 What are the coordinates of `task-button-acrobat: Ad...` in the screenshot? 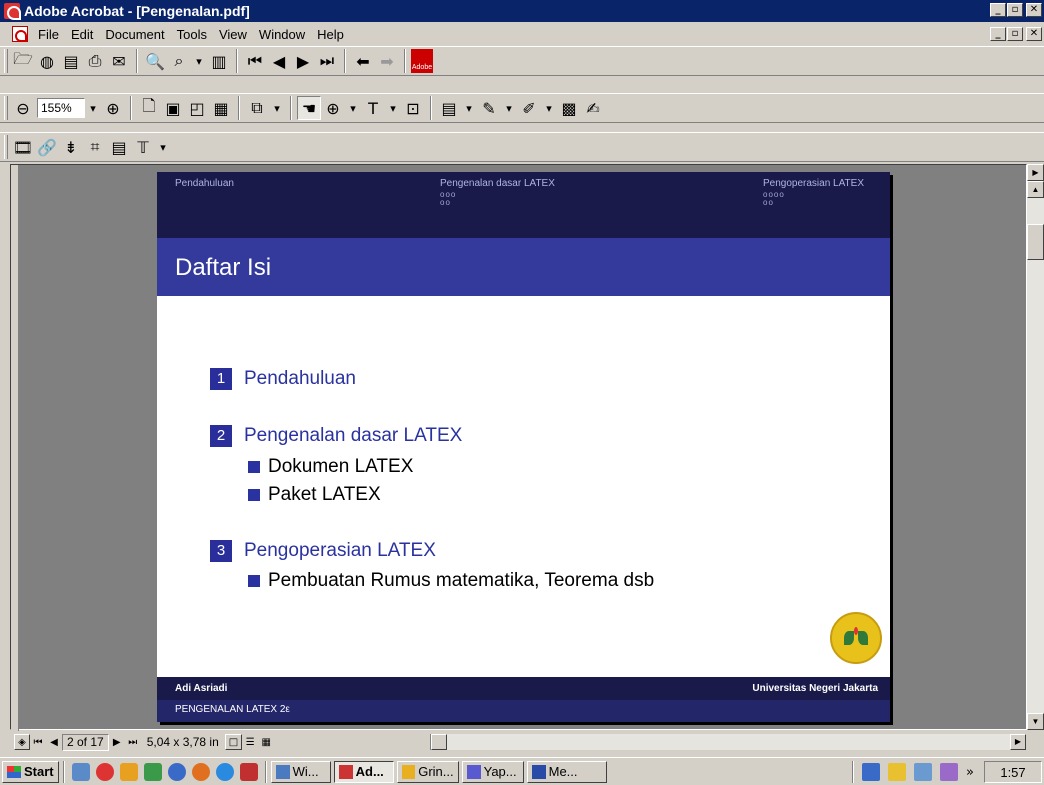 It's located at (363, 771).